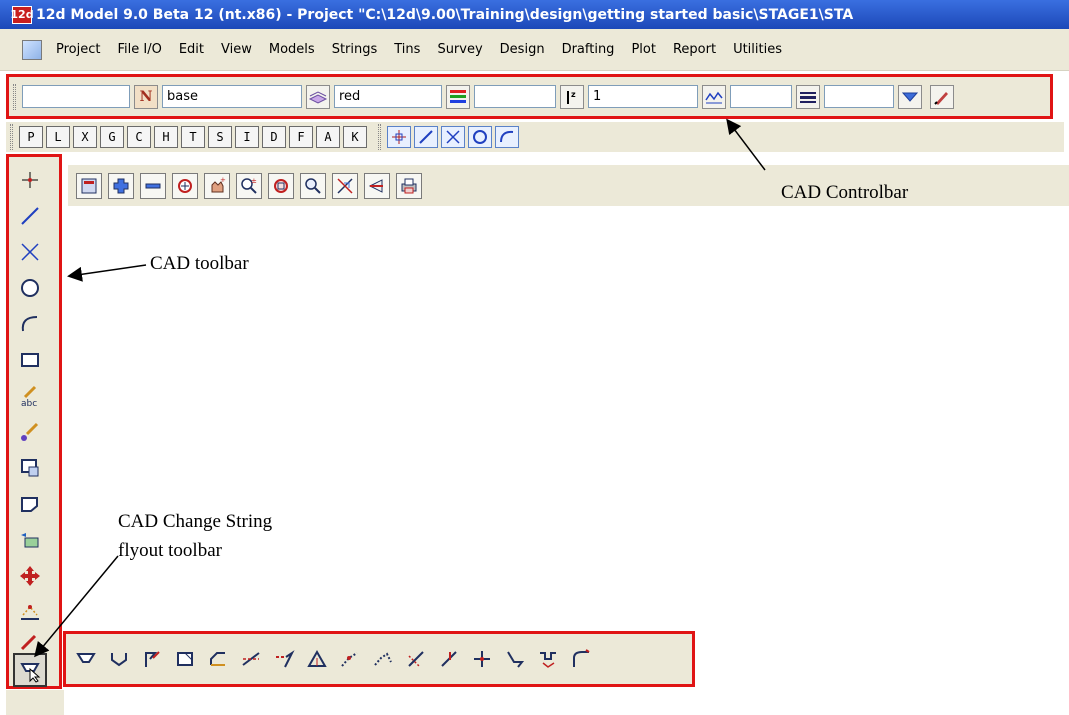  What do you see at coordinates (30, 180) in the screenshot?
I see `cad-point-icon` at bounding box center [30, 180].